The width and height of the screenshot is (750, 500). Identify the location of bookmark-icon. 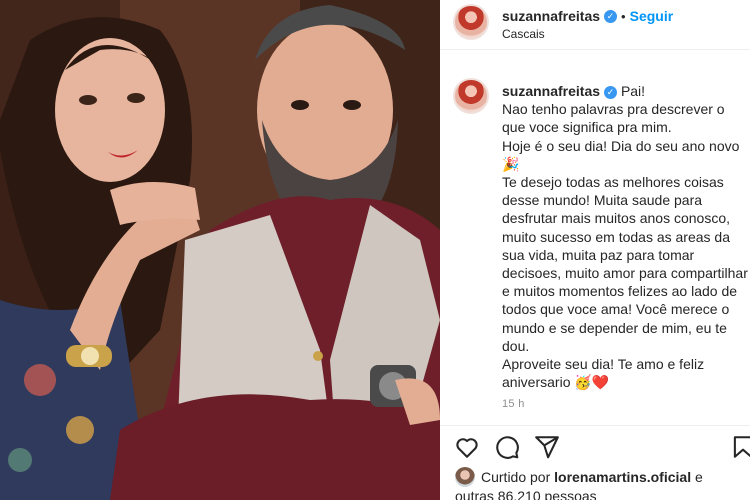
(740, 447).